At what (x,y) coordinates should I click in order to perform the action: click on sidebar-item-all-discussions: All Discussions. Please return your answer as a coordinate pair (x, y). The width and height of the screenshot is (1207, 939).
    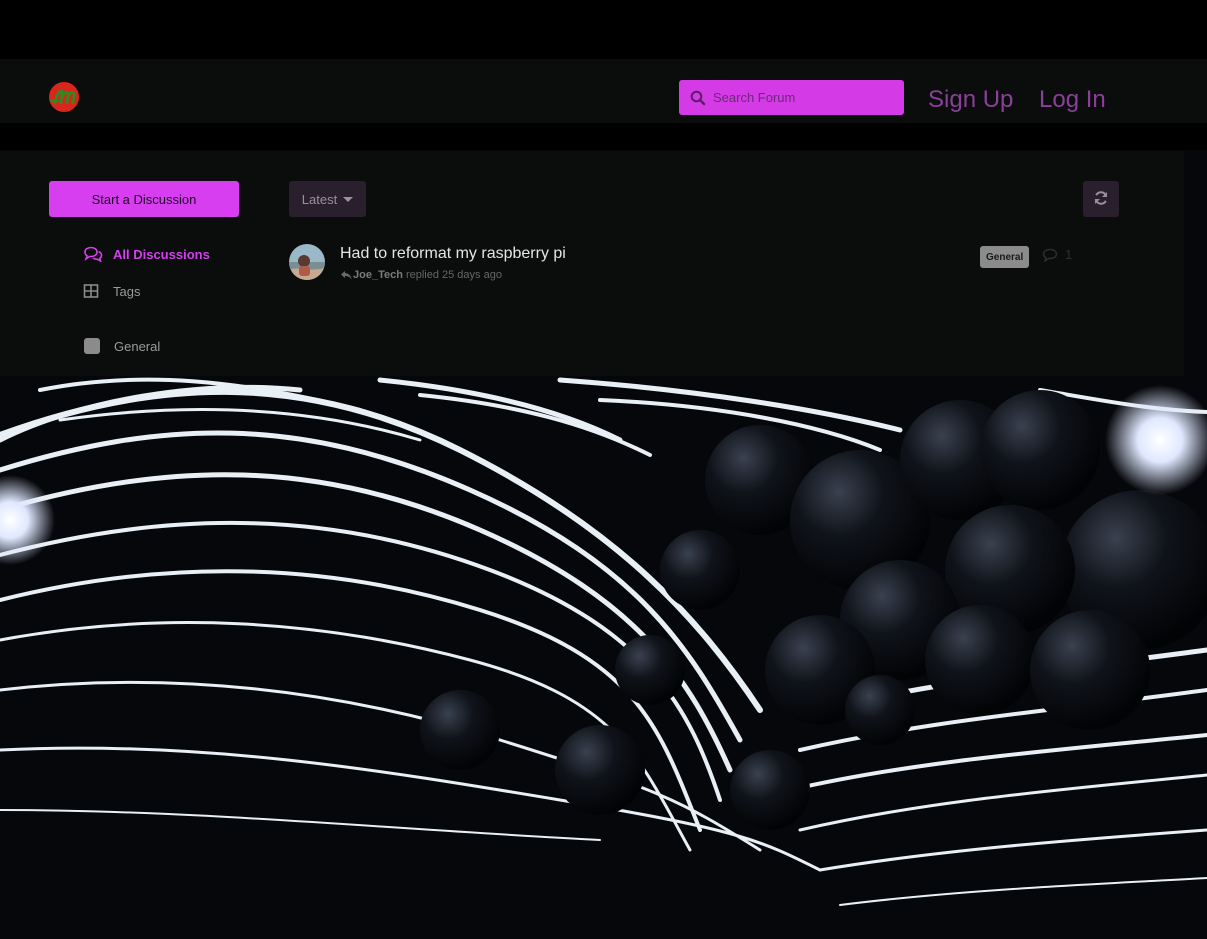
    Looking at the image, I should click on (146, 254).